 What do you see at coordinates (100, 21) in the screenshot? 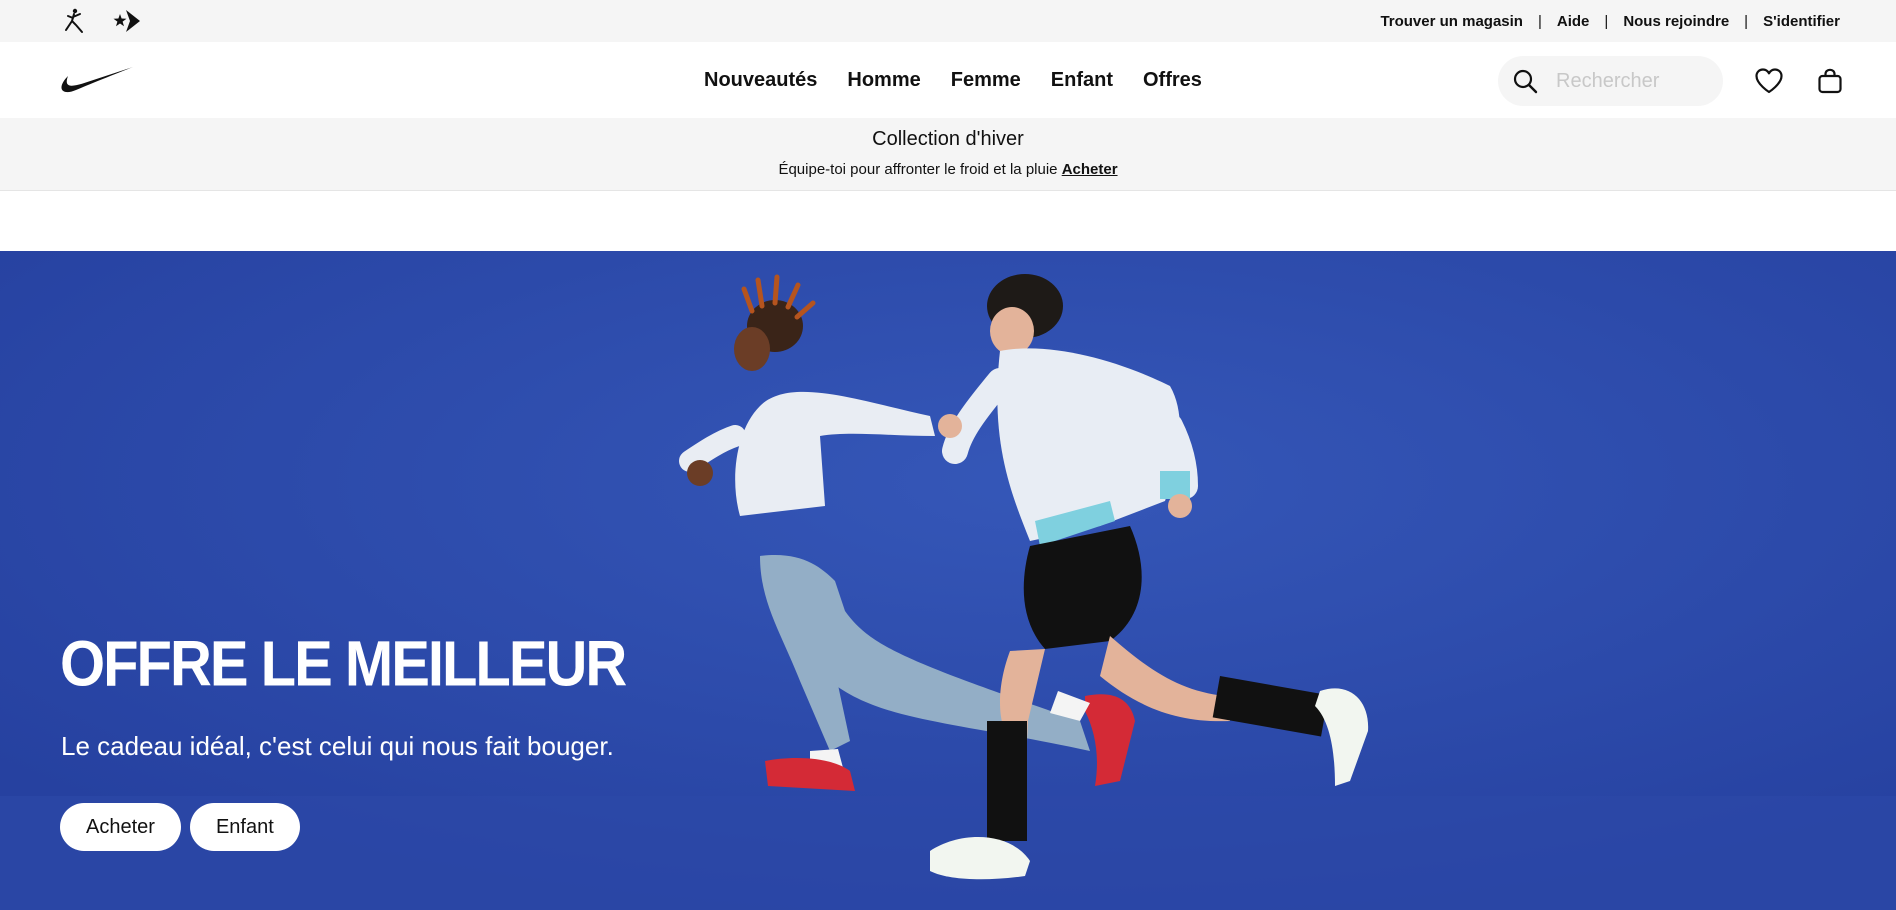
I see `brand-links` at bounding box center [100, 21].